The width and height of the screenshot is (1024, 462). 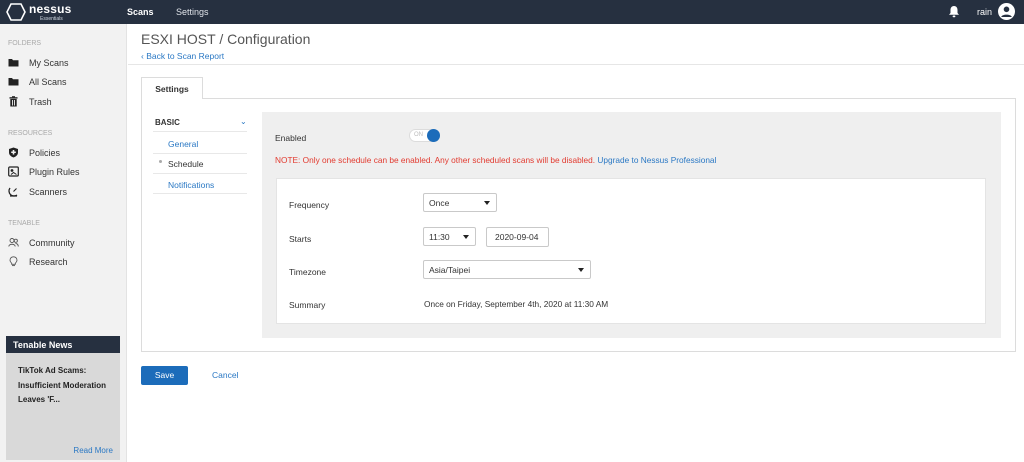 I want to click on satellite-icon, so click(x=13, y=192).